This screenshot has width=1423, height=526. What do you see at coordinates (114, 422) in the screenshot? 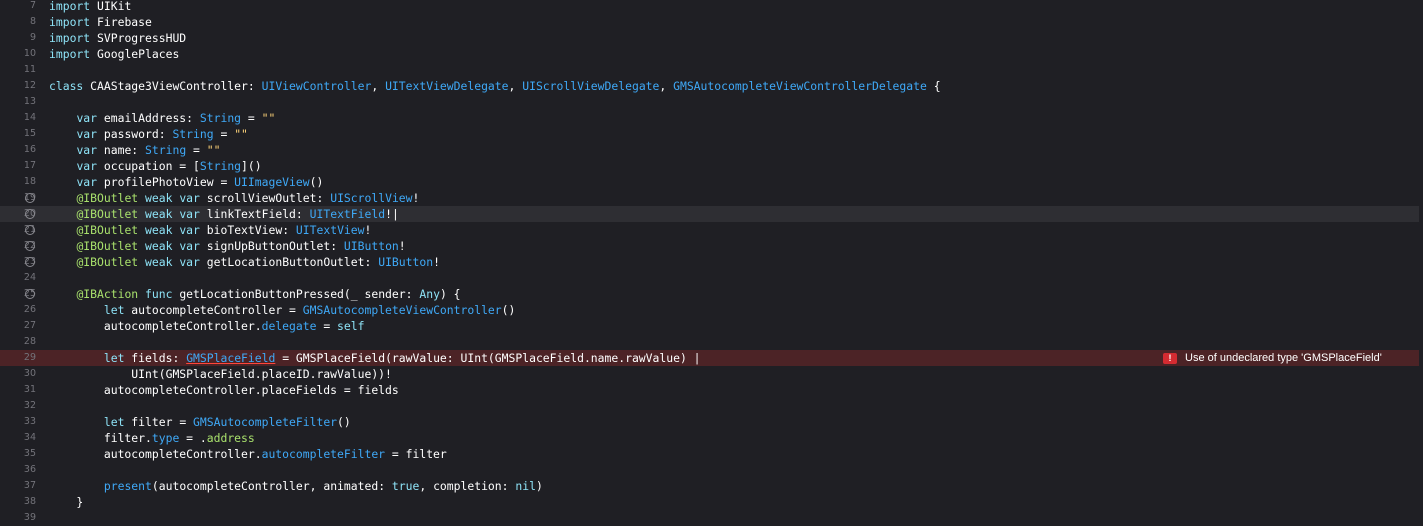
I see `code-token: let` at bounding box center [114, 422].